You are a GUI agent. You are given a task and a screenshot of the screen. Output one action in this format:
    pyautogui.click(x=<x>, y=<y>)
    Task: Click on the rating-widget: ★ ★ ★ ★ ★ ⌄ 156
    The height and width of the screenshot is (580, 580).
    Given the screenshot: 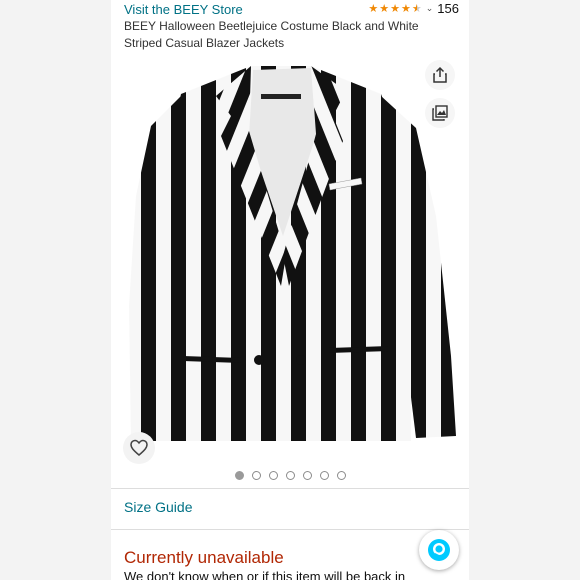 What is the action you would take?
    pyautogui.click(x=413, y=8)
    